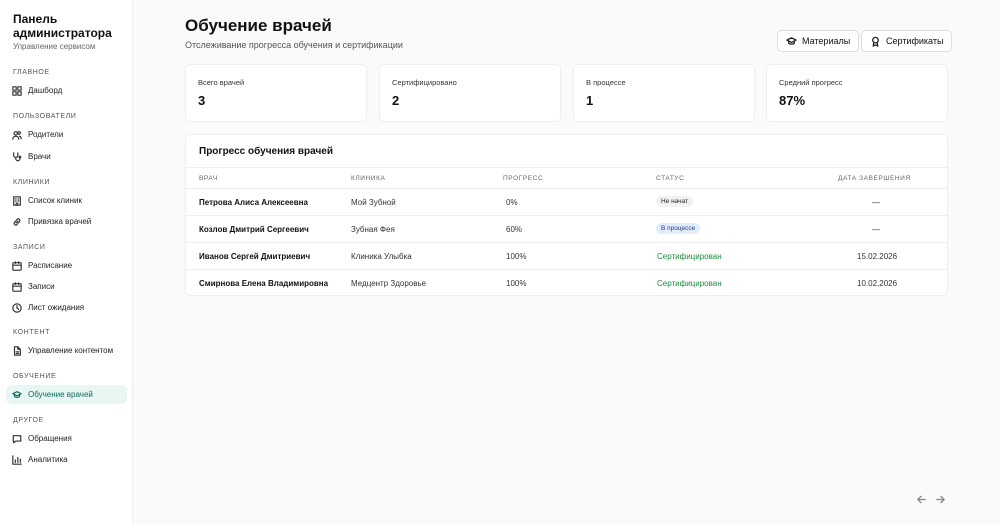  Describe the element at coordinates (208, 178) in the screenshot. I see `column-header-doctor: ВРАЧ` at that location.